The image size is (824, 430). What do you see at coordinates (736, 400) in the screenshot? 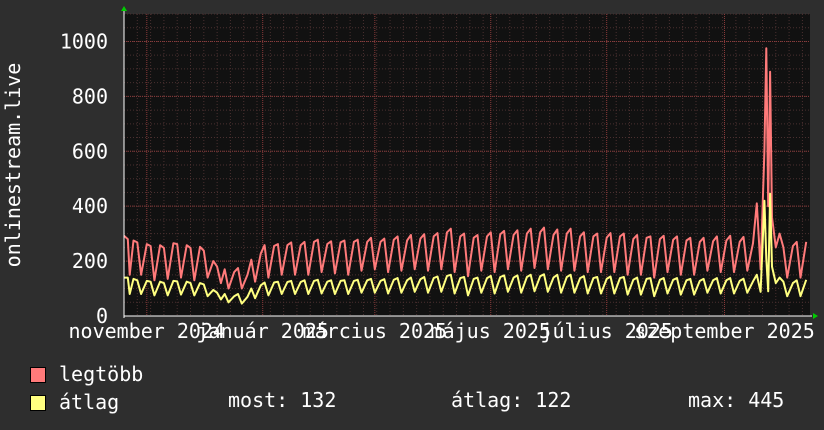
I see `stat-max: max: 445` at bounding box center [736, 400].